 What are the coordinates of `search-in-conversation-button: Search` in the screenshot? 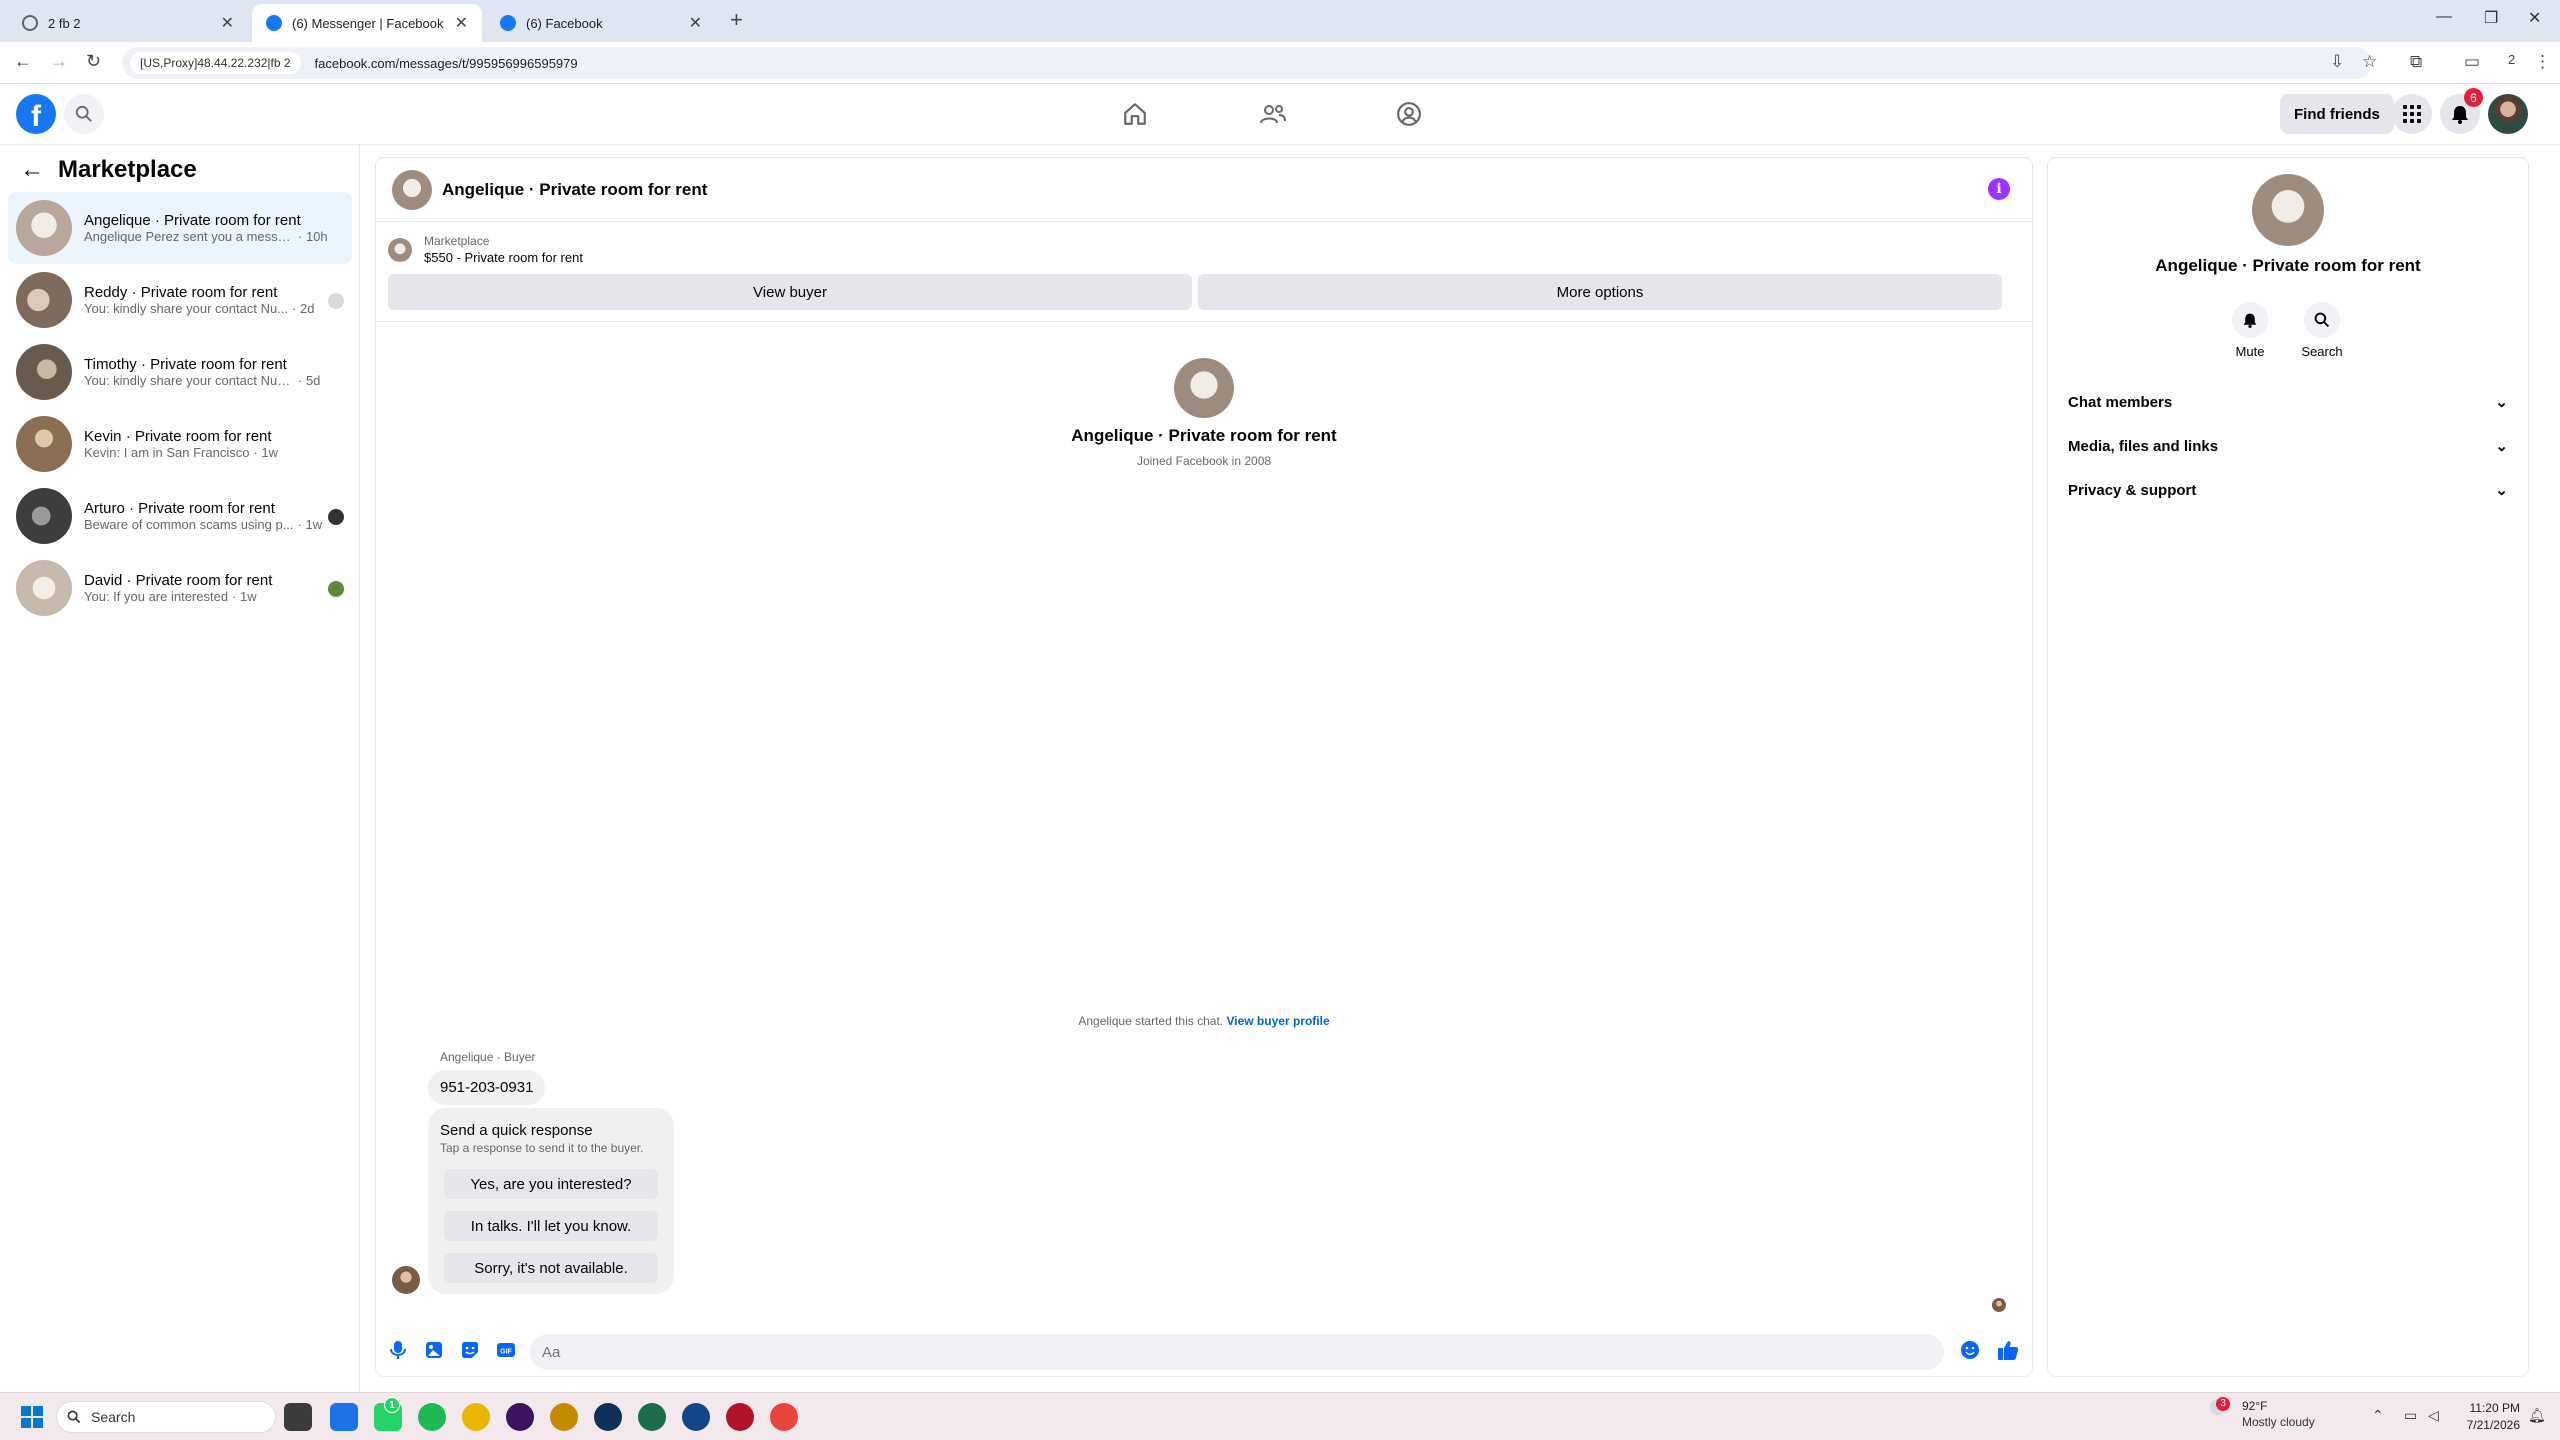 It's located at (2322, 330).